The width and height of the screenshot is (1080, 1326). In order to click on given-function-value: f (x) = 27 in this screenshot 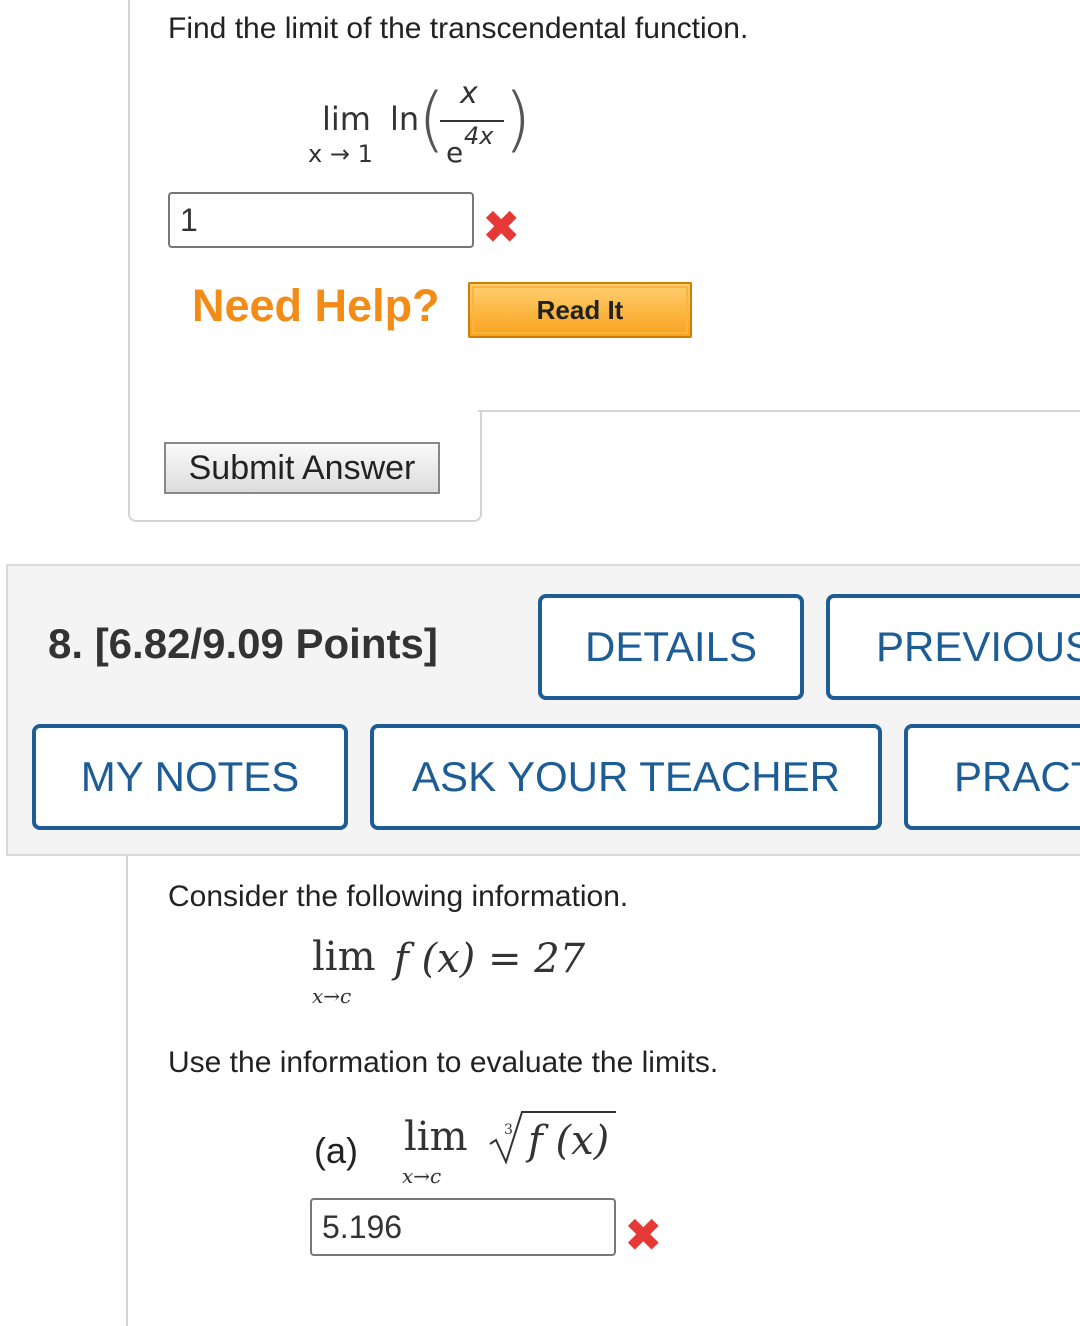, I will do `click(490, 959)`.